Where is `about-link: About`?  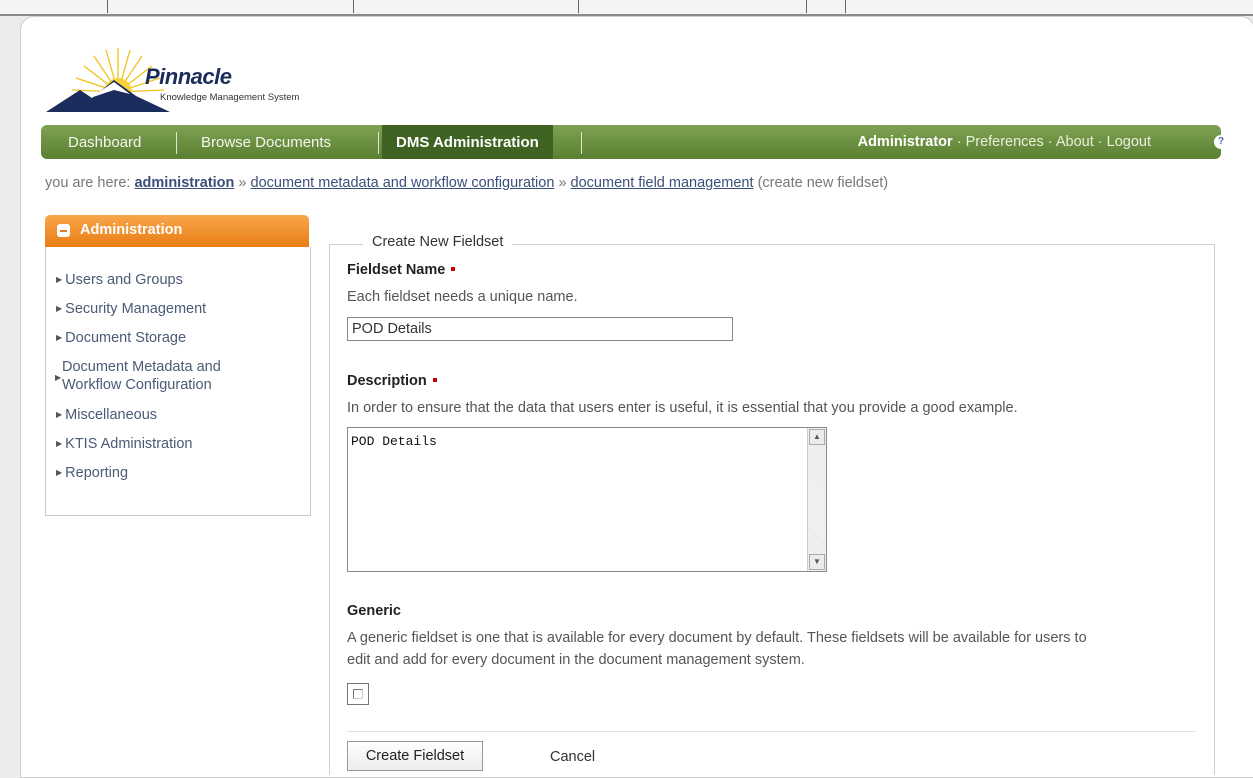 about-link: About is located at coordinates (1075, 142).